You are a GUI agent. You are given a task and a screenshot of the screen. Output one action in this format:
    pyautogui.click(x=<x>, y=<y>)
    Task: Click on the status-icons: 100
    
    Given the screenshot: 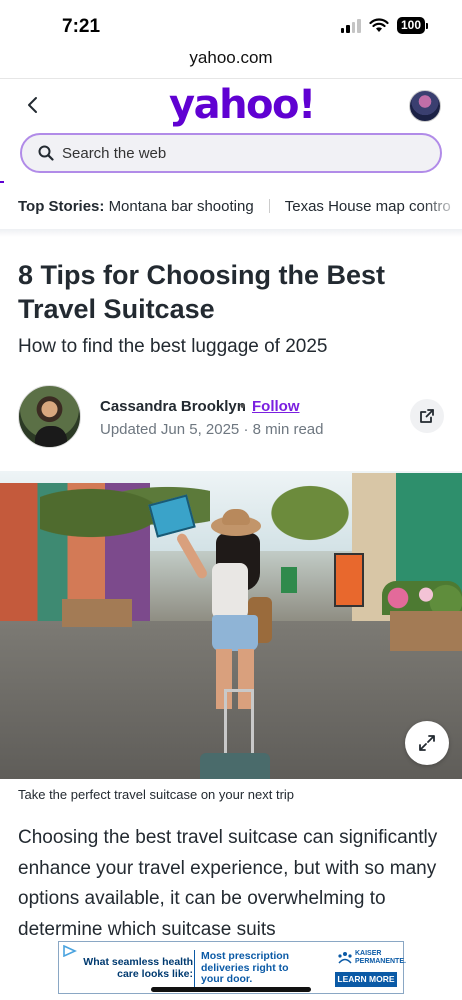 What is the action you would take?
    pyautogui.click(x=384, y=25)
    